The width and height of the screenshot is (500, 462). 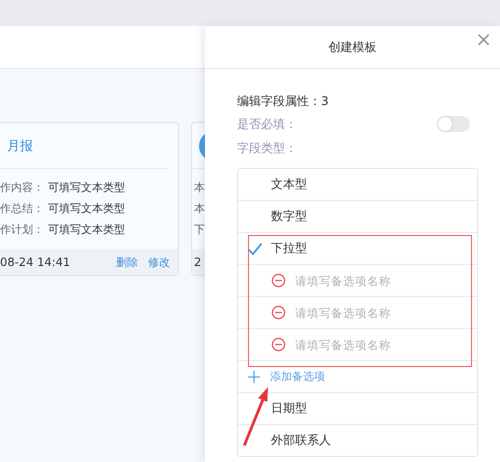 What do you see at coordinates (357, 184) in the screenshot?
I see `type-option: 文本型` at bounding box center [357, 184].